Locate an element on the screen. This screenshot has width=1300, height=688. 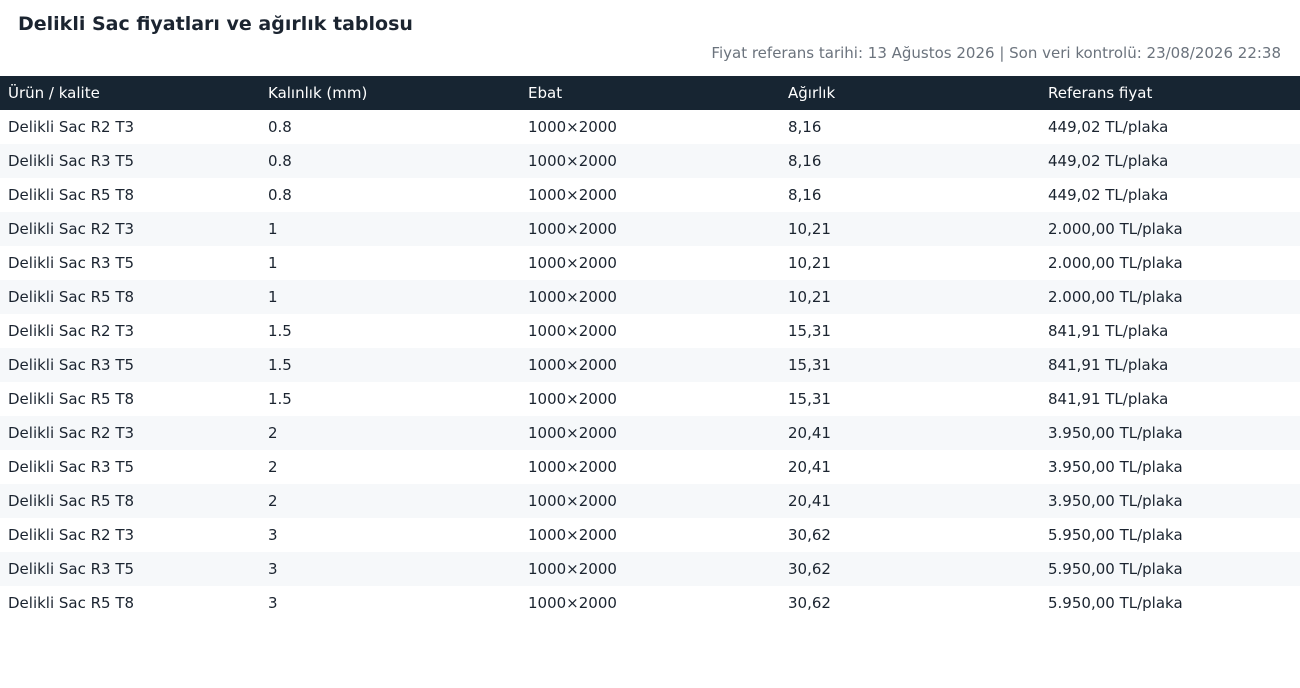
column-header-weight: Ağırlık is located at coordinates (910, 93).